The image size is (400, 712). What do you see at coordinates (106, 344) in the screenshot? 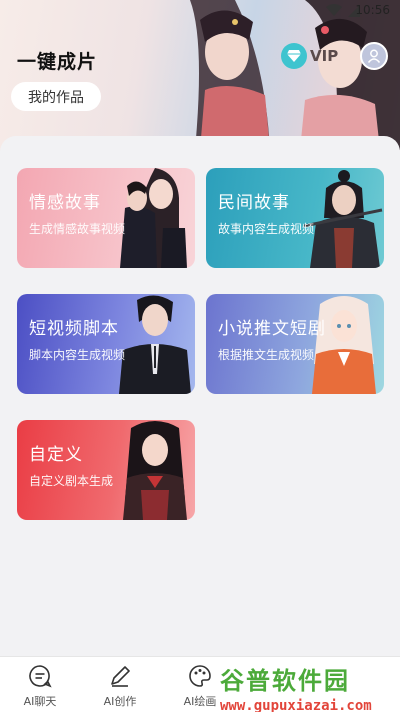
I see `card-short-video-script: 短视频脚本 脚本内容生成视频` at bounding box center [106, 344].